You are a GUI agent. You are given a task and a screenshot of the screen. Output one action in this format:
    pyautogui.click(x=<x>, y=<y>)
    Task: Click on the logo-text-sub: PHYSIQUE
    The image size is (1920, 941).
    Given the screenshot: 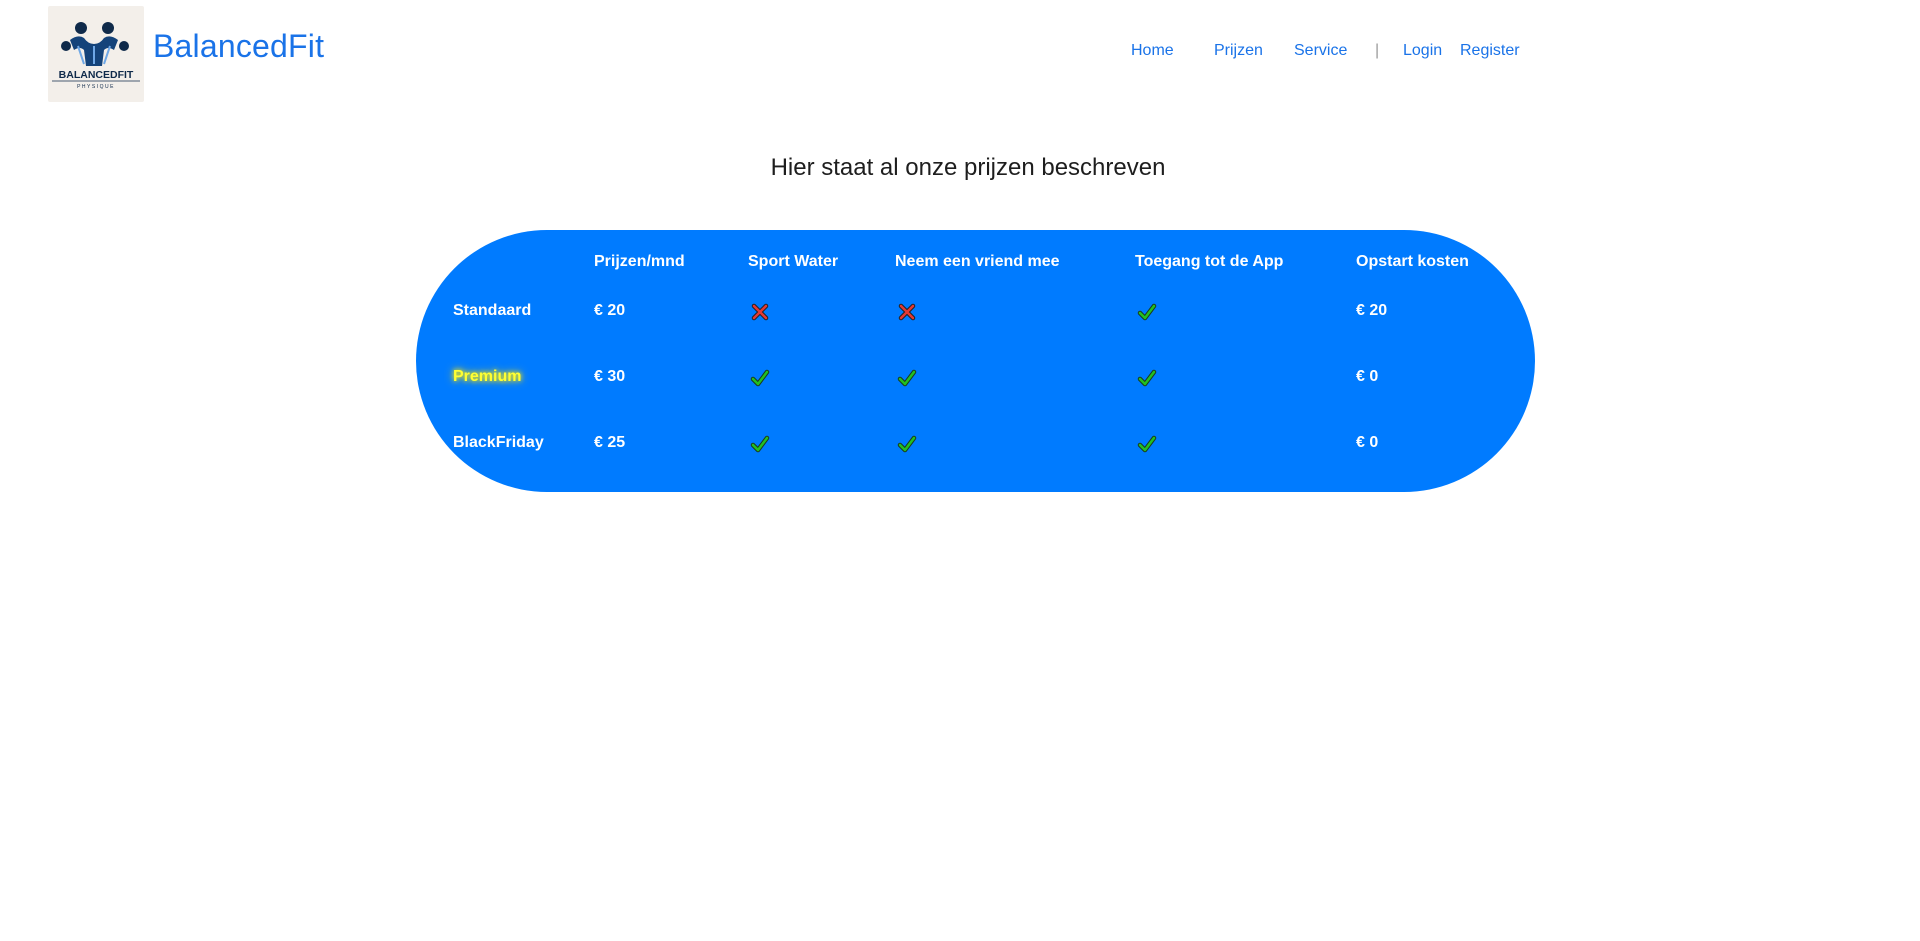 What is the action you would take?
    pyautogui.click(x=96, y=87)
    